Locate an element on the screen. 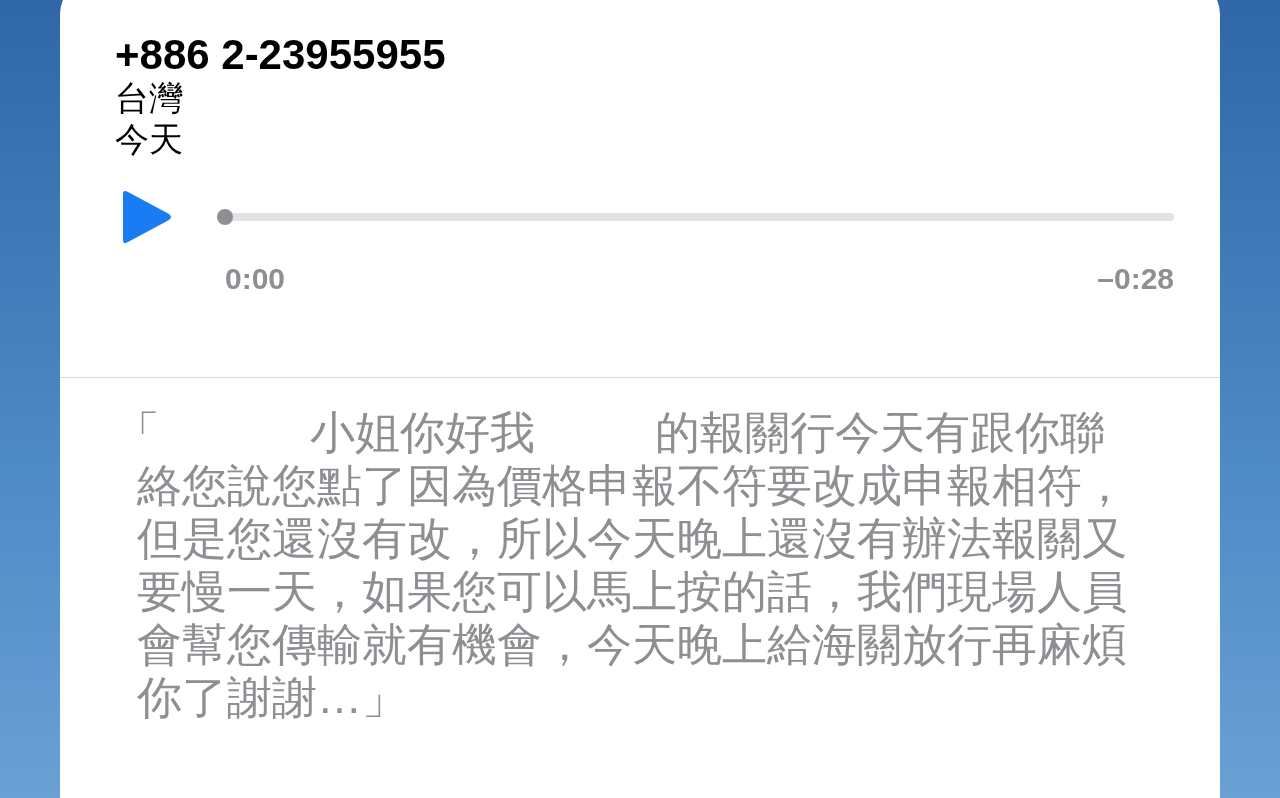  voicemail-date: 今天 is located at coordinates (149, 139).